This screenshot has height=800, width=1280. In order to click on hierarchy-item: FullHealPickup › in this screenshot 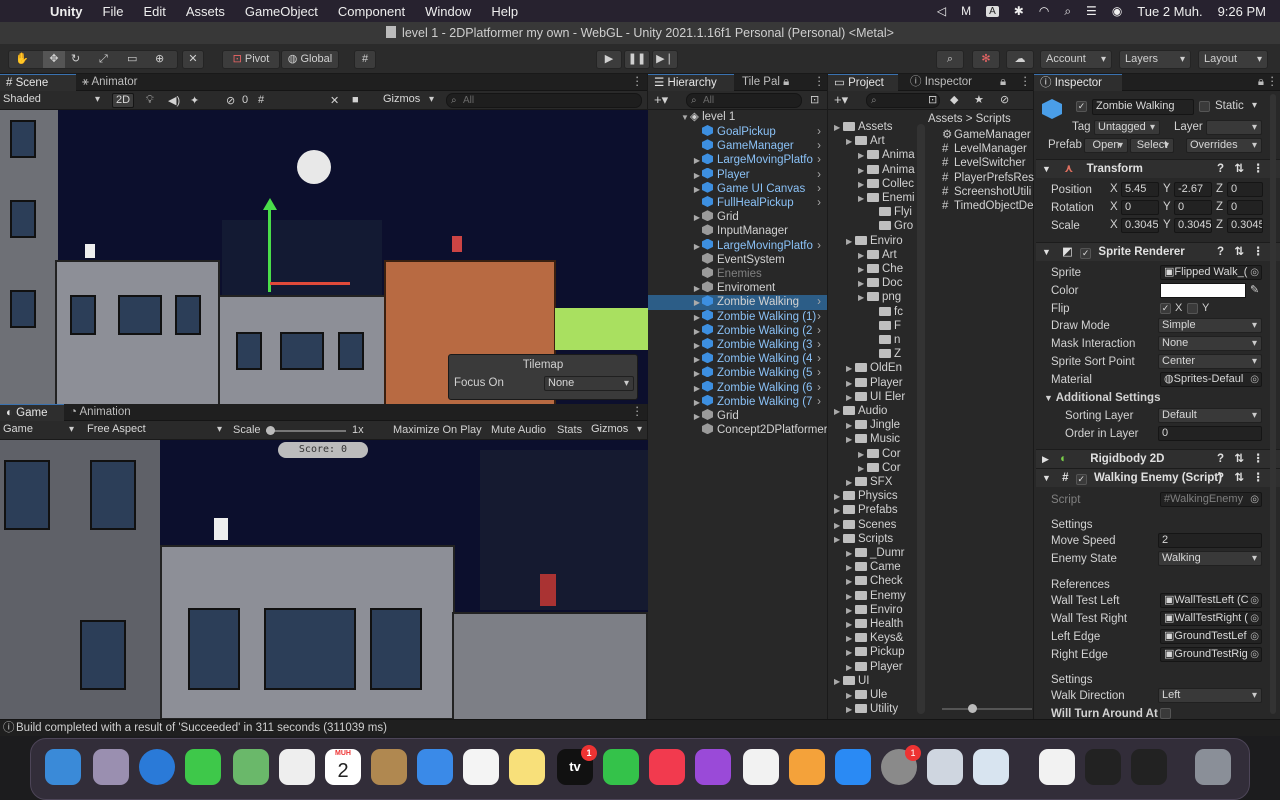, I will do `click(737, 203)`.